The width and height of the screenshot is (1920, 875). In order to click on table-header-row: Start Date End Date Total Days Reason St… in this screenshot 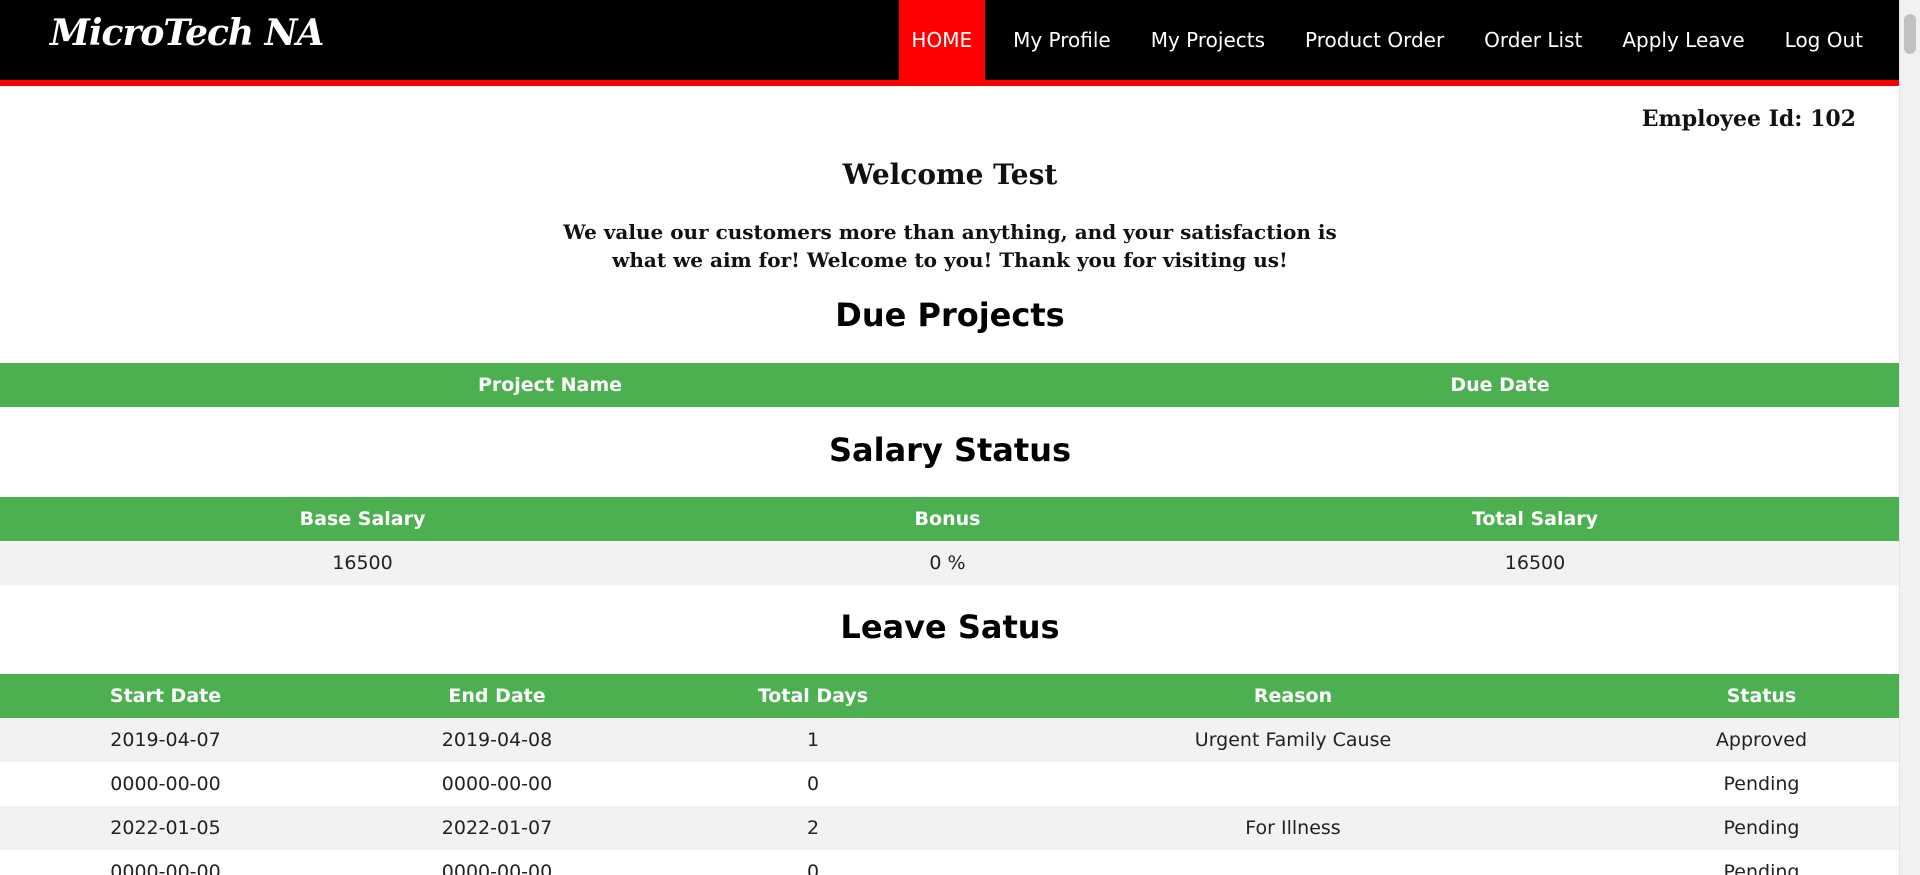, I will do `click(950, 696)`.